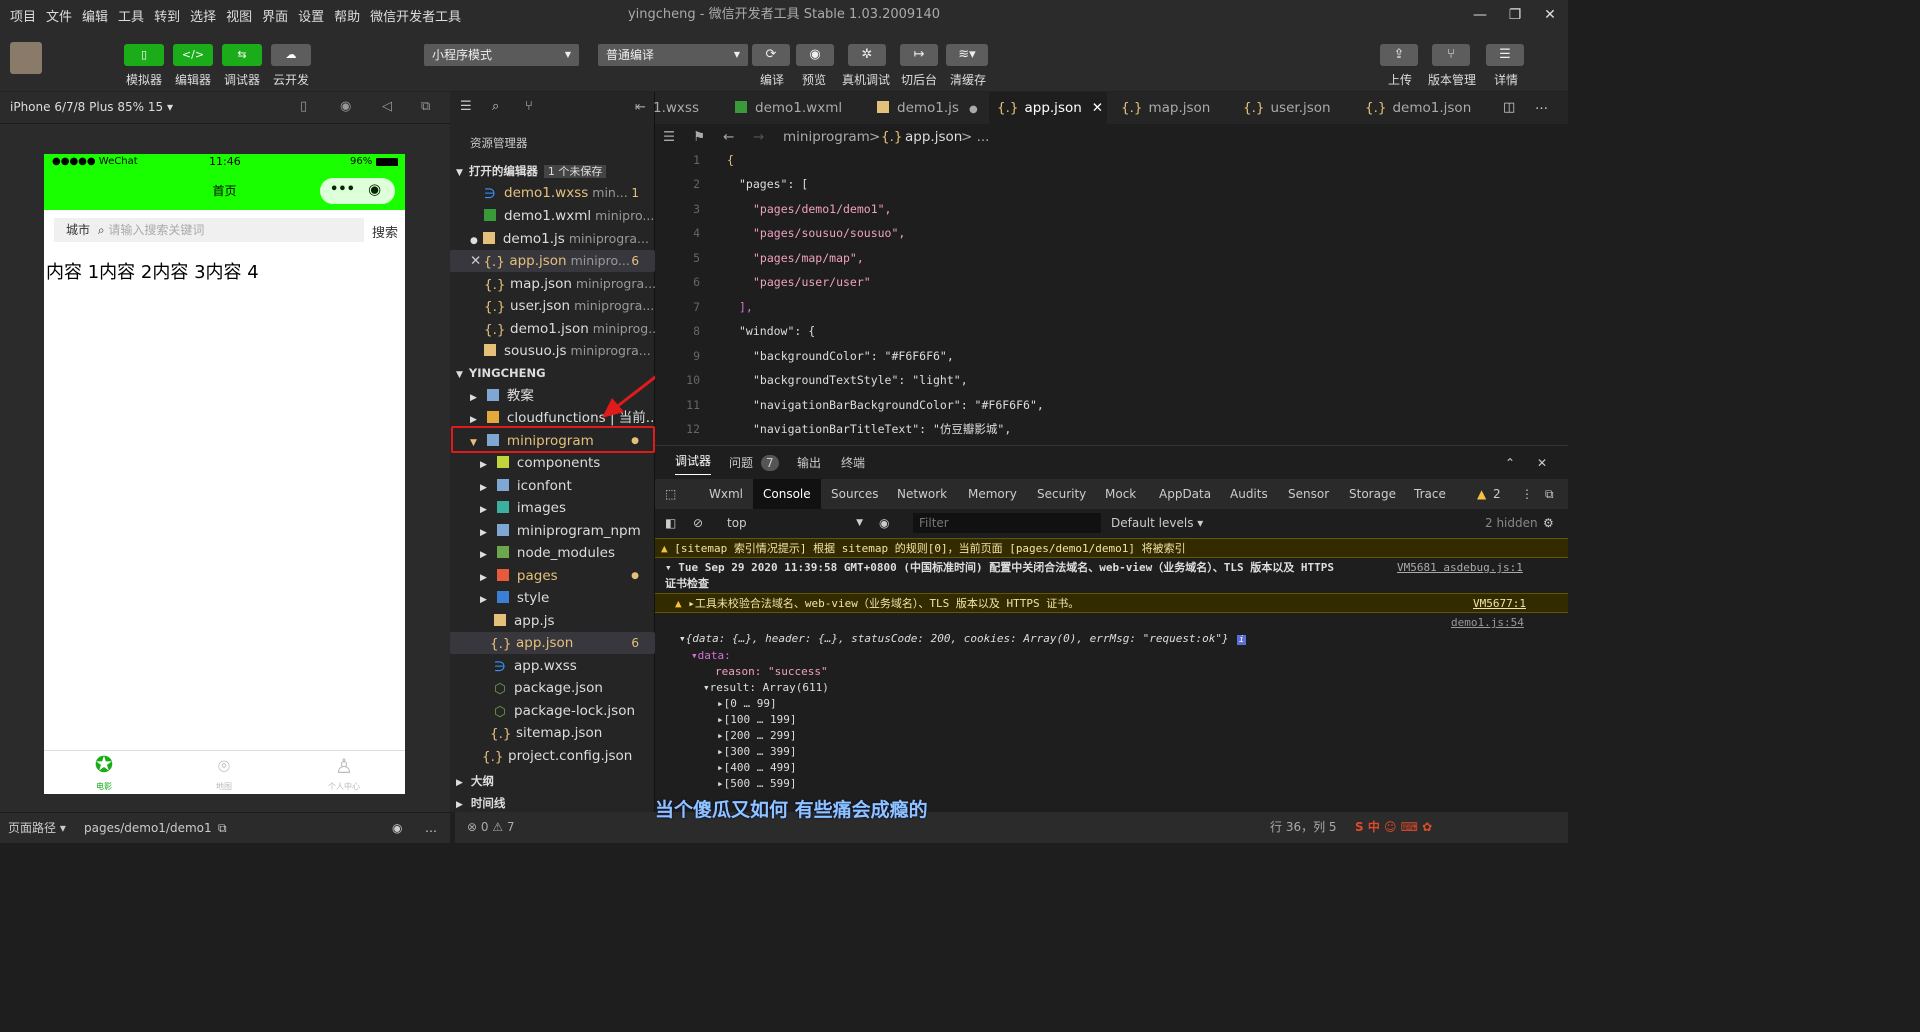 Image resolution: width=1920 pixels, height=1032 pixels. I want to click on version-icon: ⑂, so click(1451, 55).